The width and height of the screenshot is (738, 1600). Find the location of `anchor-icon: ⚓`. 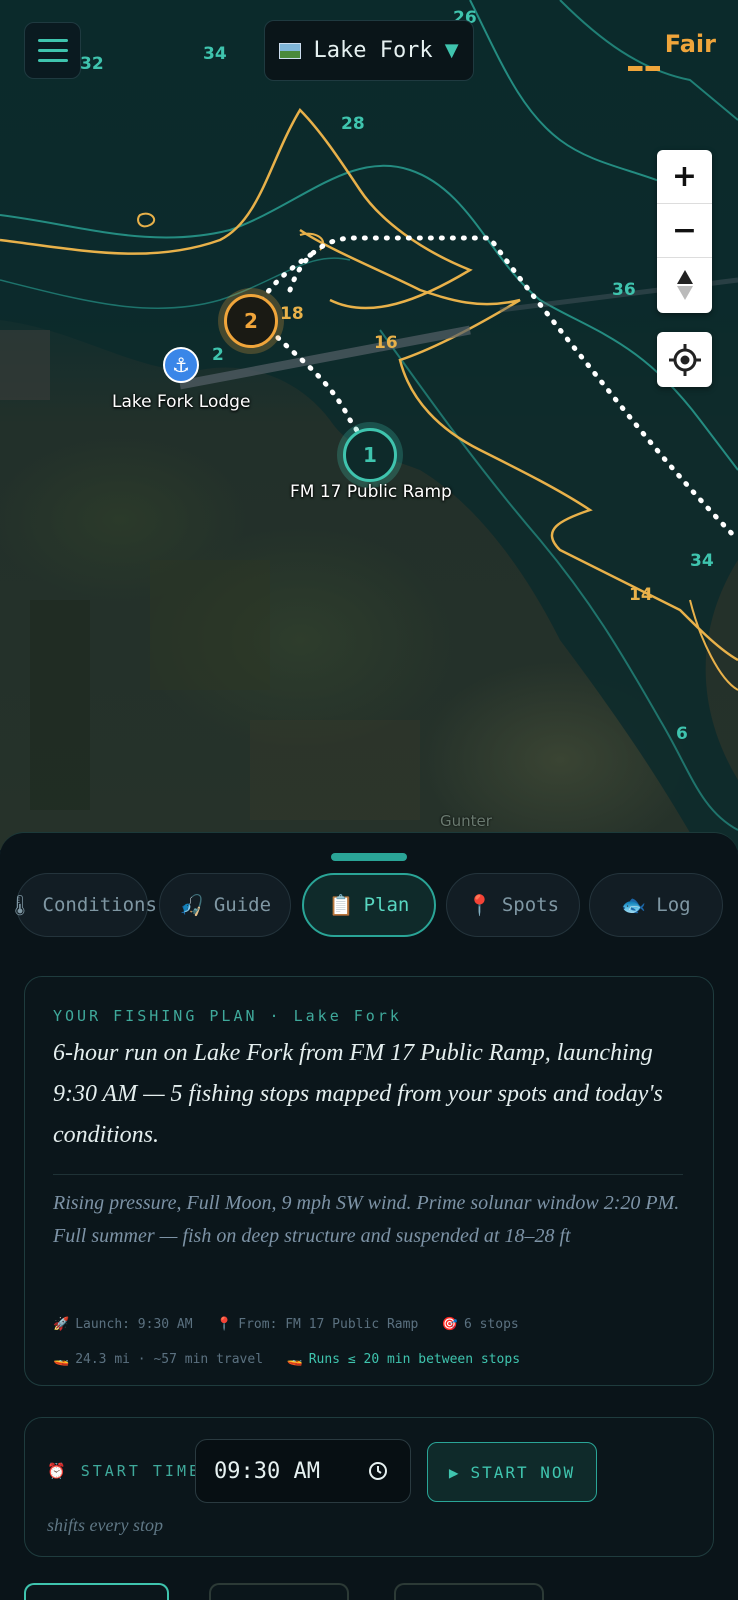

anchor-icon: ⚓ is located at coordinates (181, 365).